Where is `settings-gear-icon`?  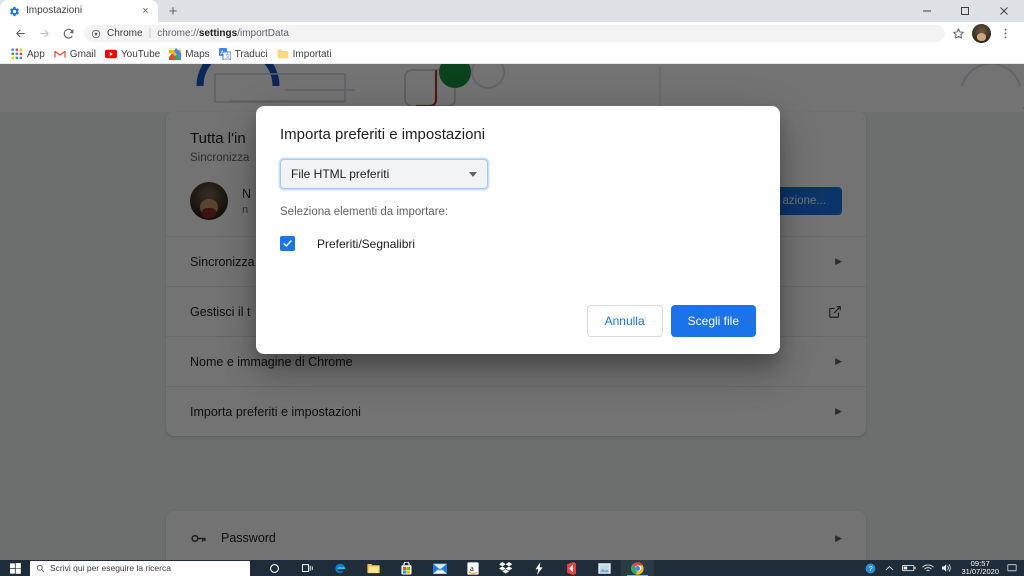
settings-gear-icon is located at coordinates (14, 11).